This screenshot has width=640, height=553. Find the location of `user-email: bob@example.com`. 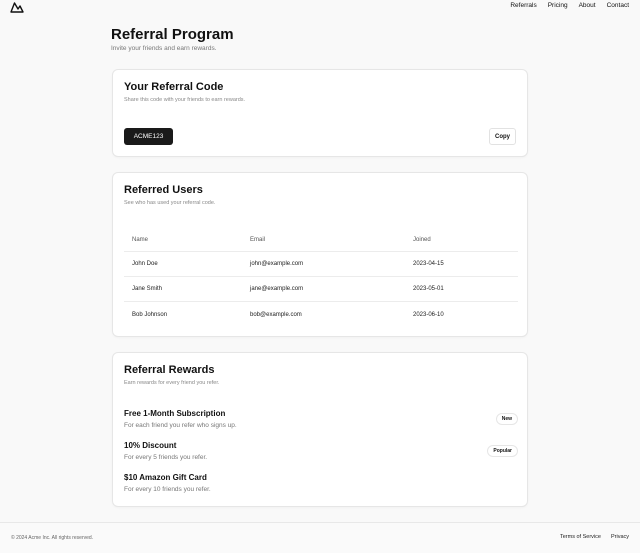

user-email: bob@example.com is located at coordinates (276, 314).